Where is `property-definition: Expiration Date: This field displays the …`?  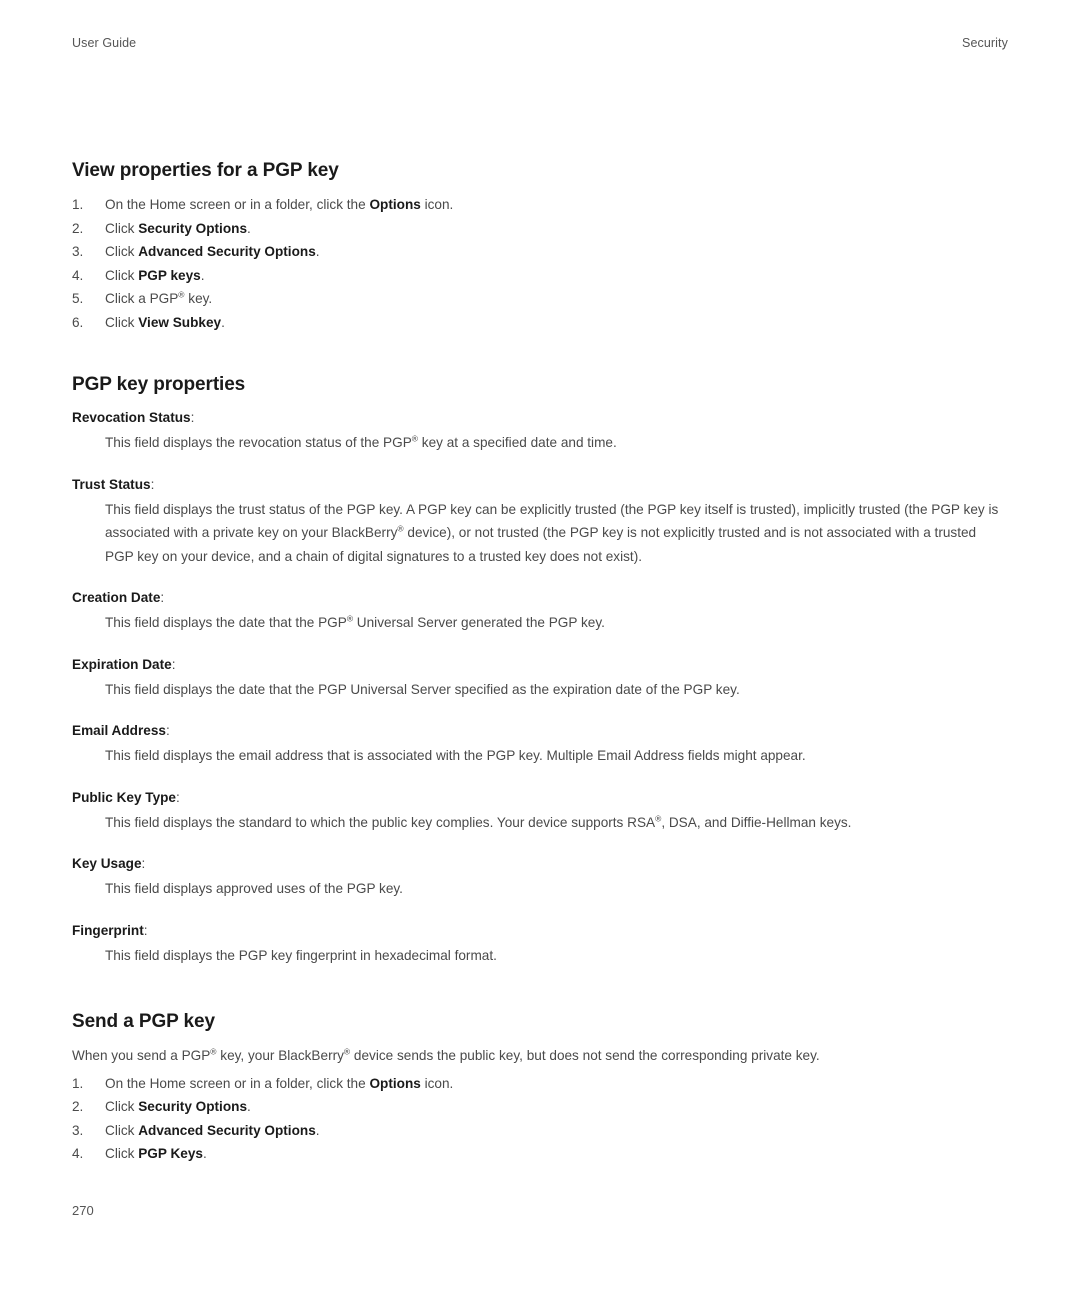 property-definition: Expiration Date: This field displays the … is located at coordinates (540, 678).